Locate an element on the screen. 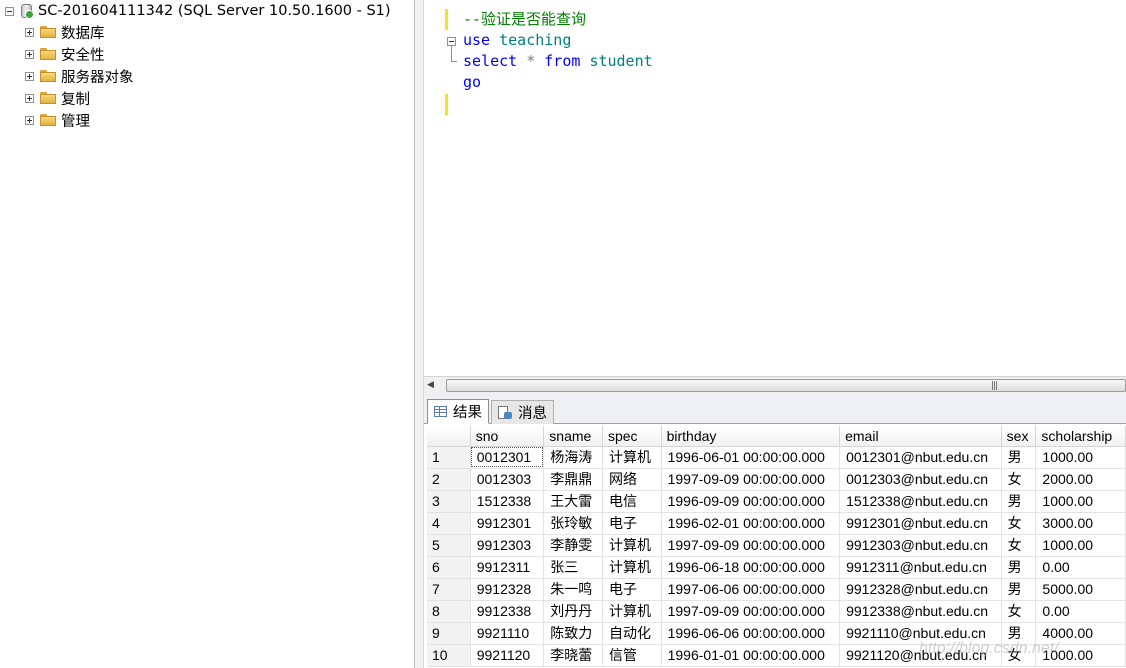 Image resolution: width=1126 pixels, height=668 pixels. table-cell: 9912338 is located at coordinates (507, 611).